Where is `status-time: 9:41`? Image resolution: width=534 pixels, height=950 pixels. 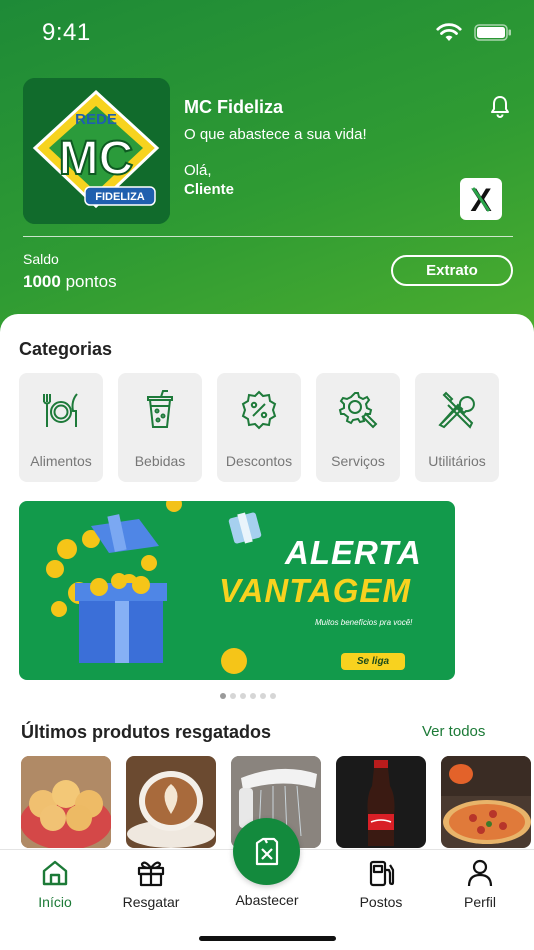
status-time: 9:41 is located at coordinates (66, 32).